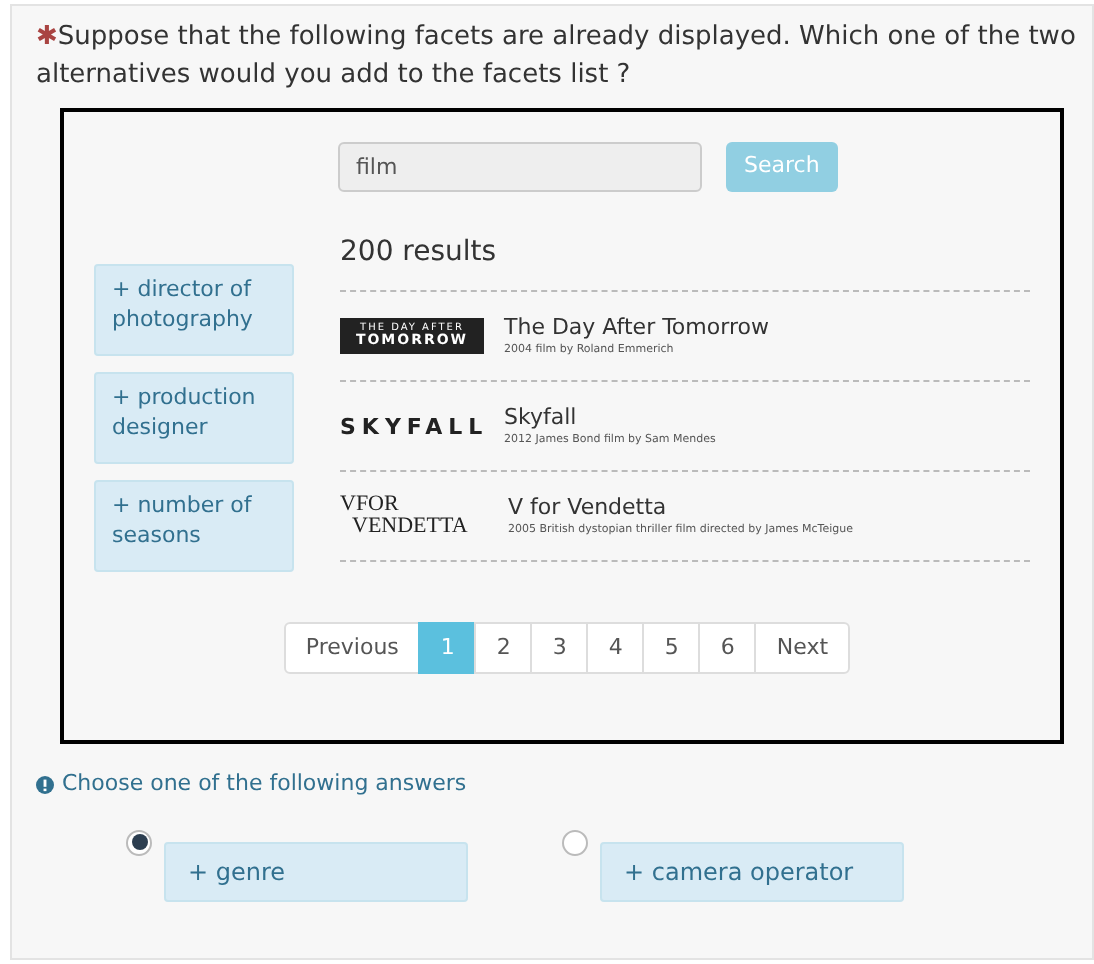 The image size is (1094, 964). What do you see at coordinates (671, 648) in the screenshot?
I see `page-link: 5` at bounding box center [671, 648].